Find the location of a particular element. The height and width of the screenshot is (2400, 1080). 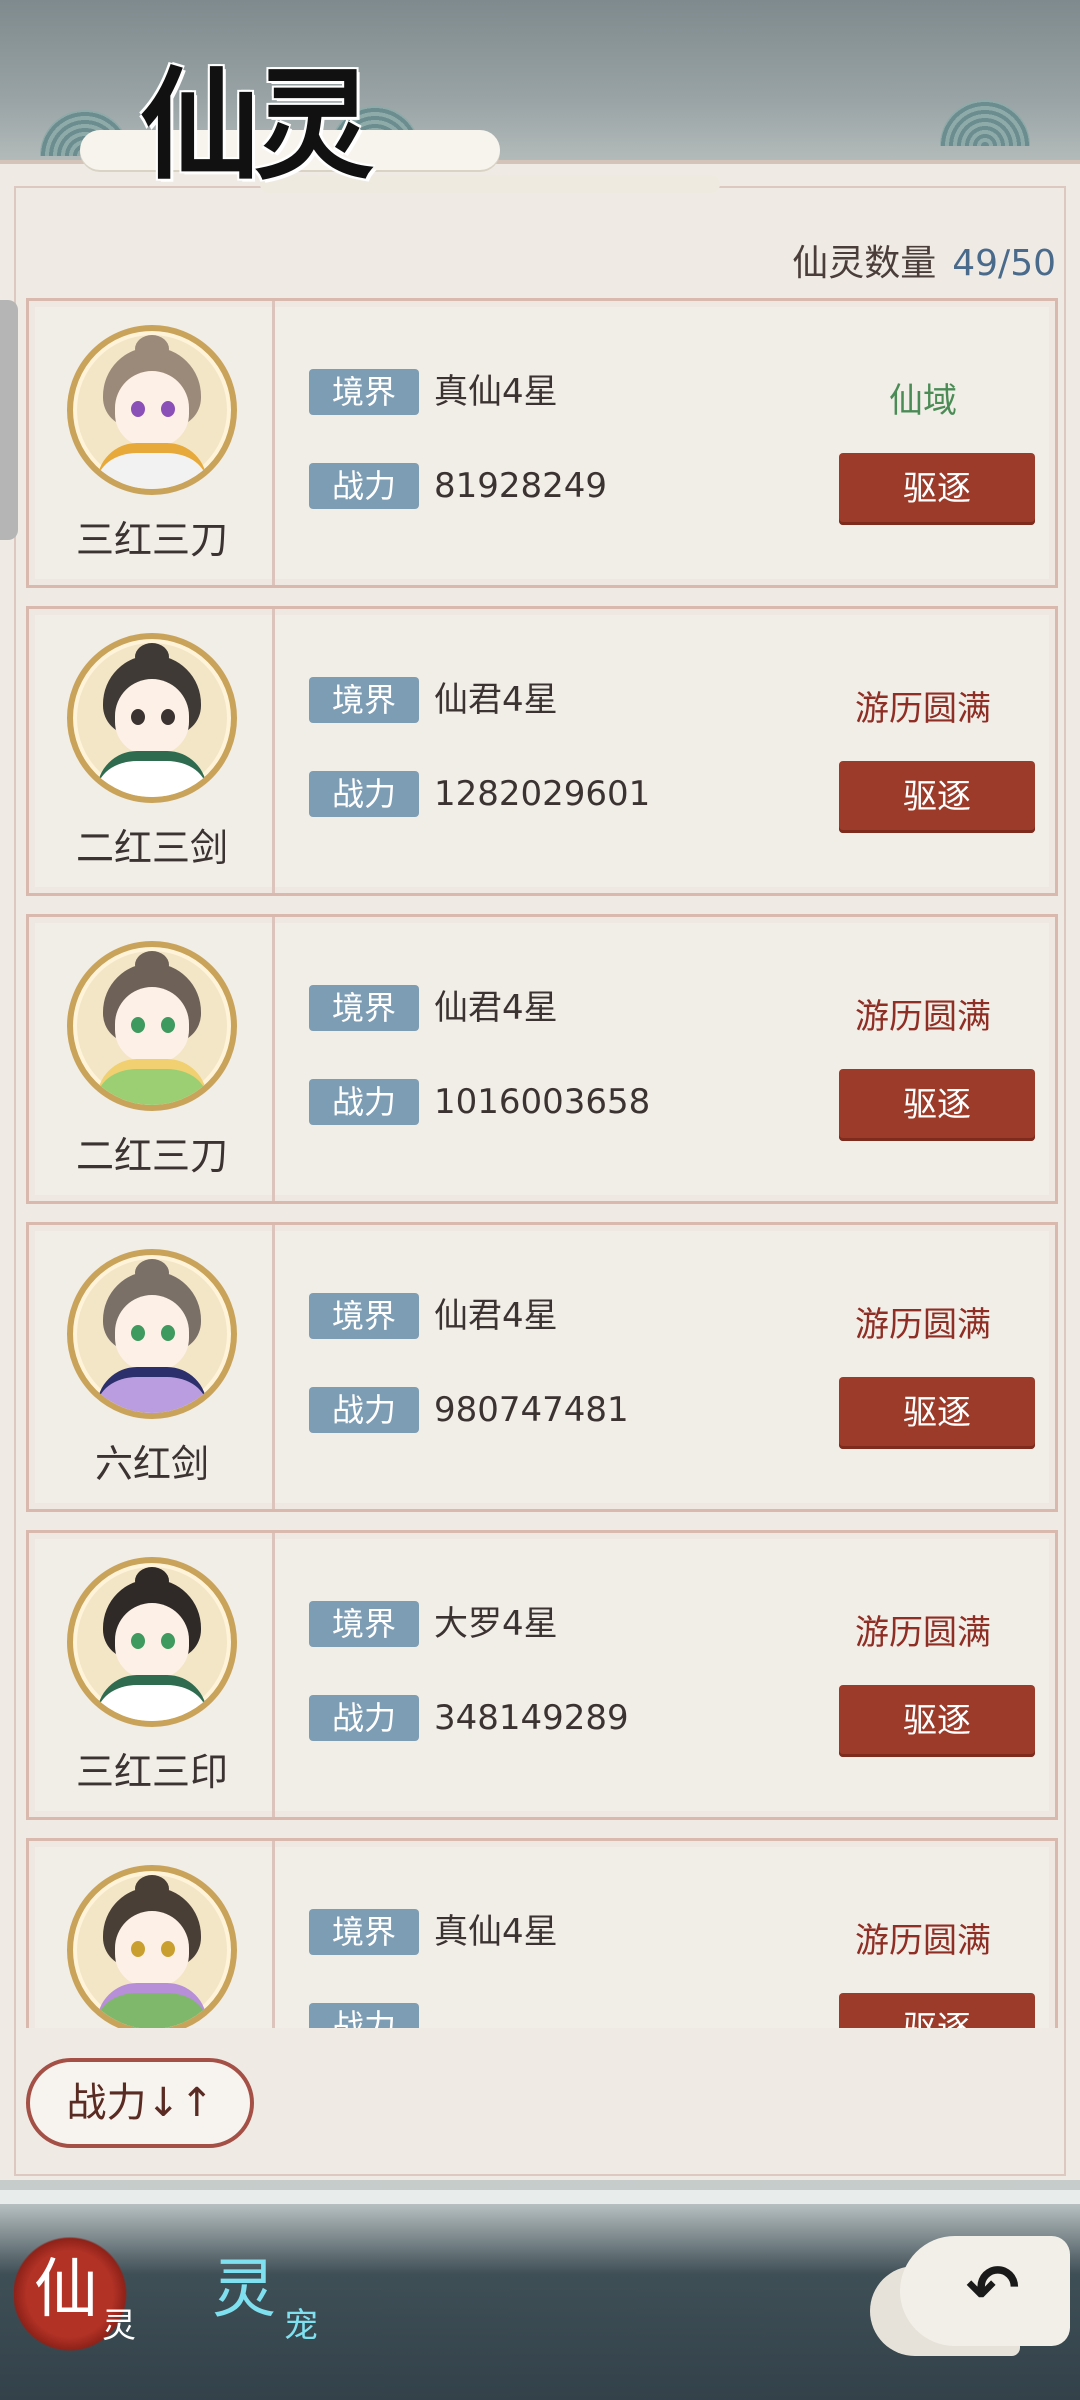

spirit-count-value: 49/50 is located at coordinates (1004, 263).